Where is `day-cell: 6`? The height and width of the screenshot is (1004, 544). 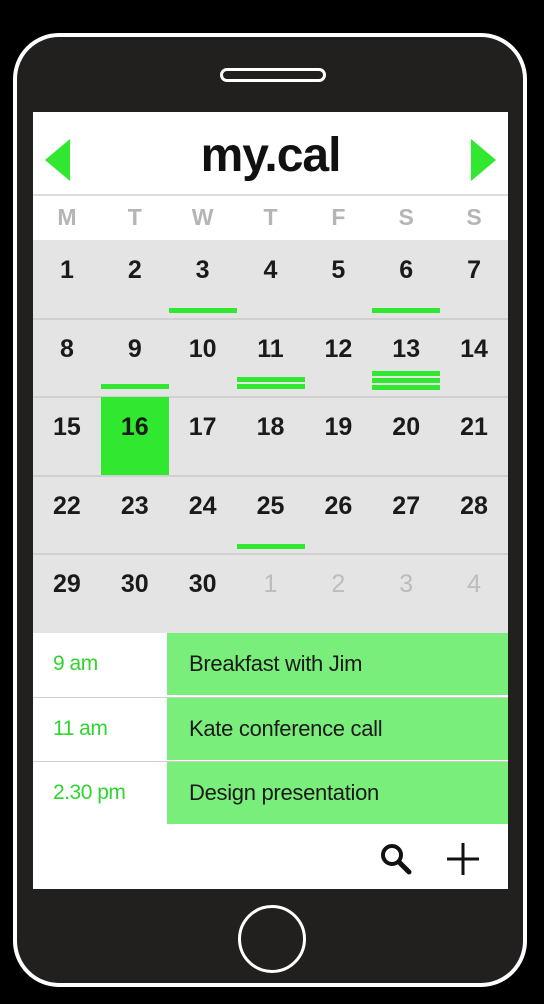
day-cell: 6 is located at coordinates (406, 279).